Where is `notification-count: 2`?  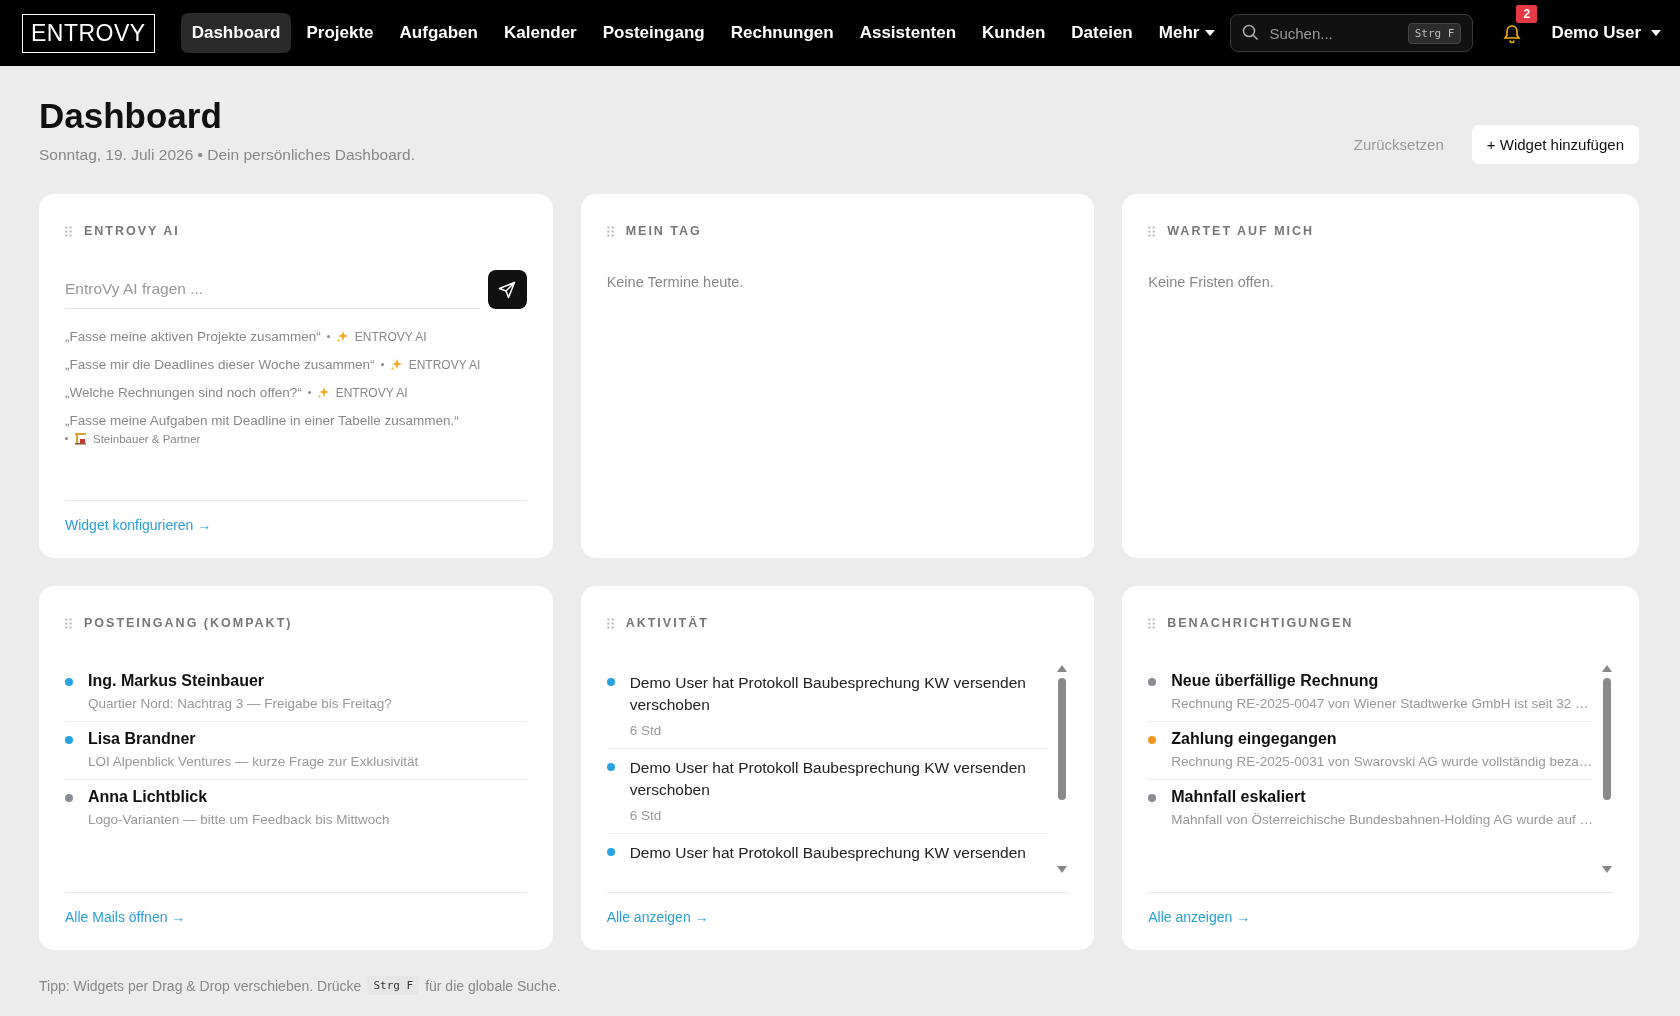 notification-count: 2 is located at coordinates (1527, 13).